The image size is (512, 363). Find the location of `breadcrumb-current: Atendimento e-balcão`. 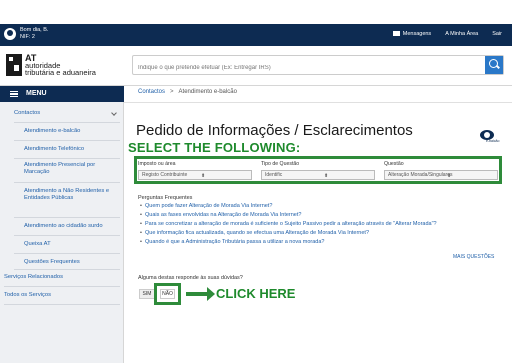

breadcrumb-current: Atendimento e-balcão is located at coordinates (207, 92).